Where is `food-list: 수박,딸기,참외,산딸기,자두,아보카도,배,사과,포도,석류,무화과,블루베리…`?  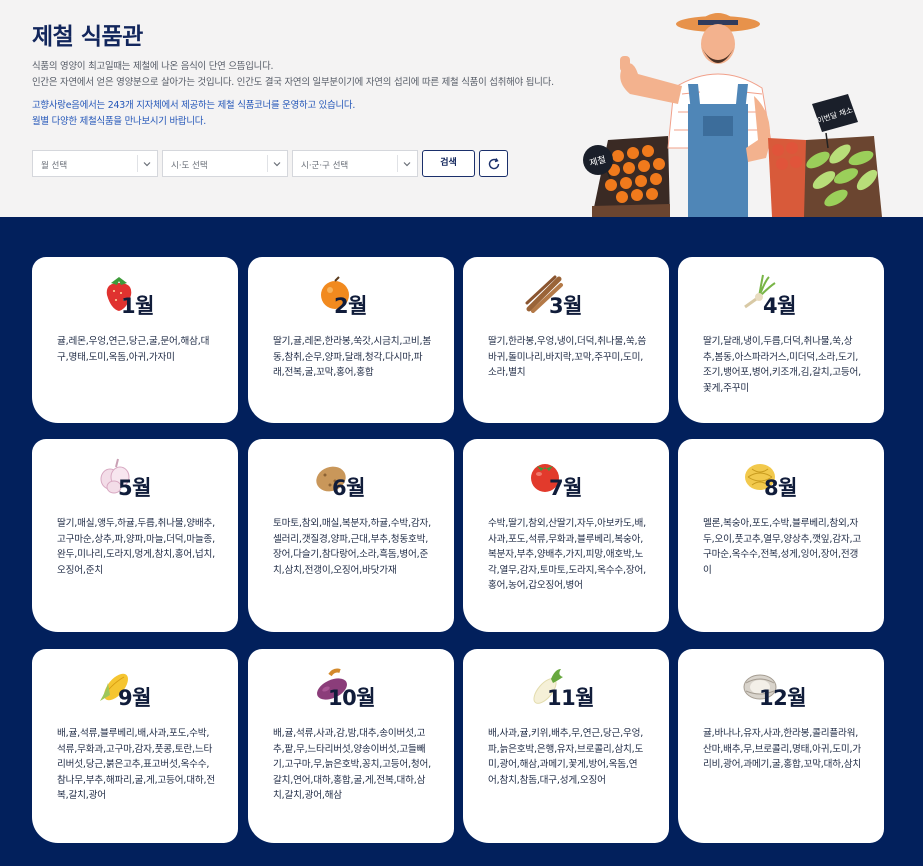
food-list: 수박,딸기,참외,산딸기,자두,아보카도,배,사과,포도,석류,무화과,블루베리… is located at coordinates (567, 555).